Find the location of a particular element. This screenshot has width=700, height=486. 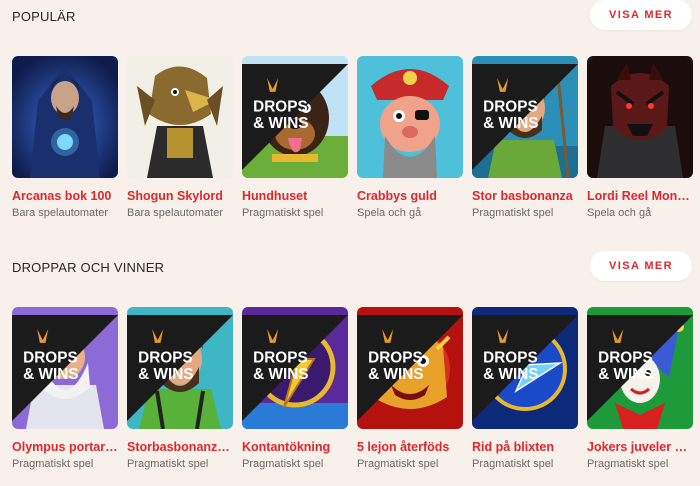

game-title: Crabbys guld is located at coordinates (410, 196).